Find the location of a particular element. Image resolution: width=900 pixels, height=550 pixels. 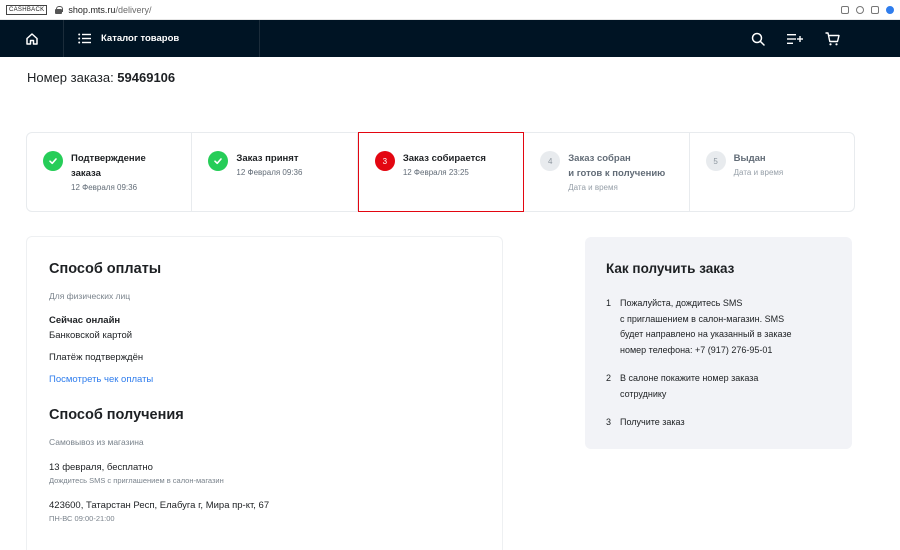

share-icon is located at coordinates (845, 9).